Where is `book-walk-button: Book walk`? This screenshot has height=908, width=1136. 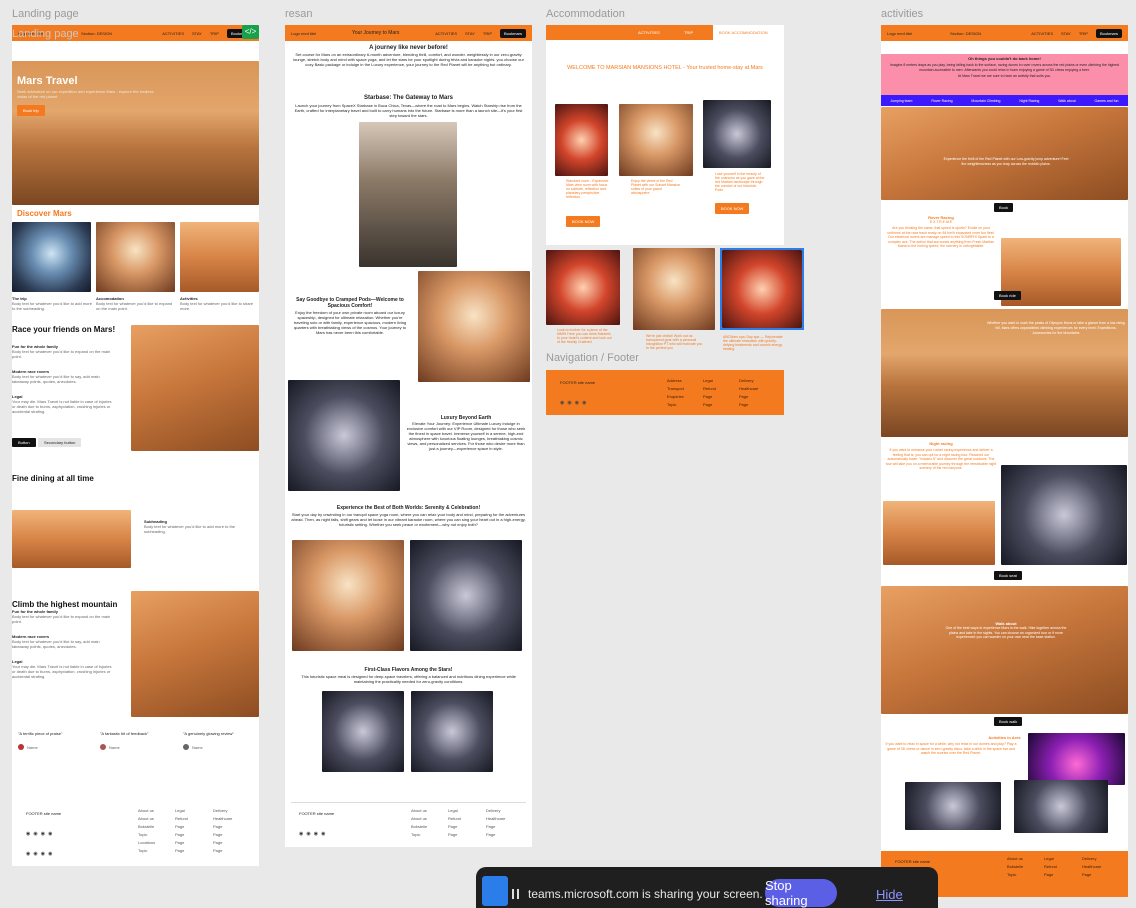 book-walk-button: Book walk is located at coordinates (1008, 721).